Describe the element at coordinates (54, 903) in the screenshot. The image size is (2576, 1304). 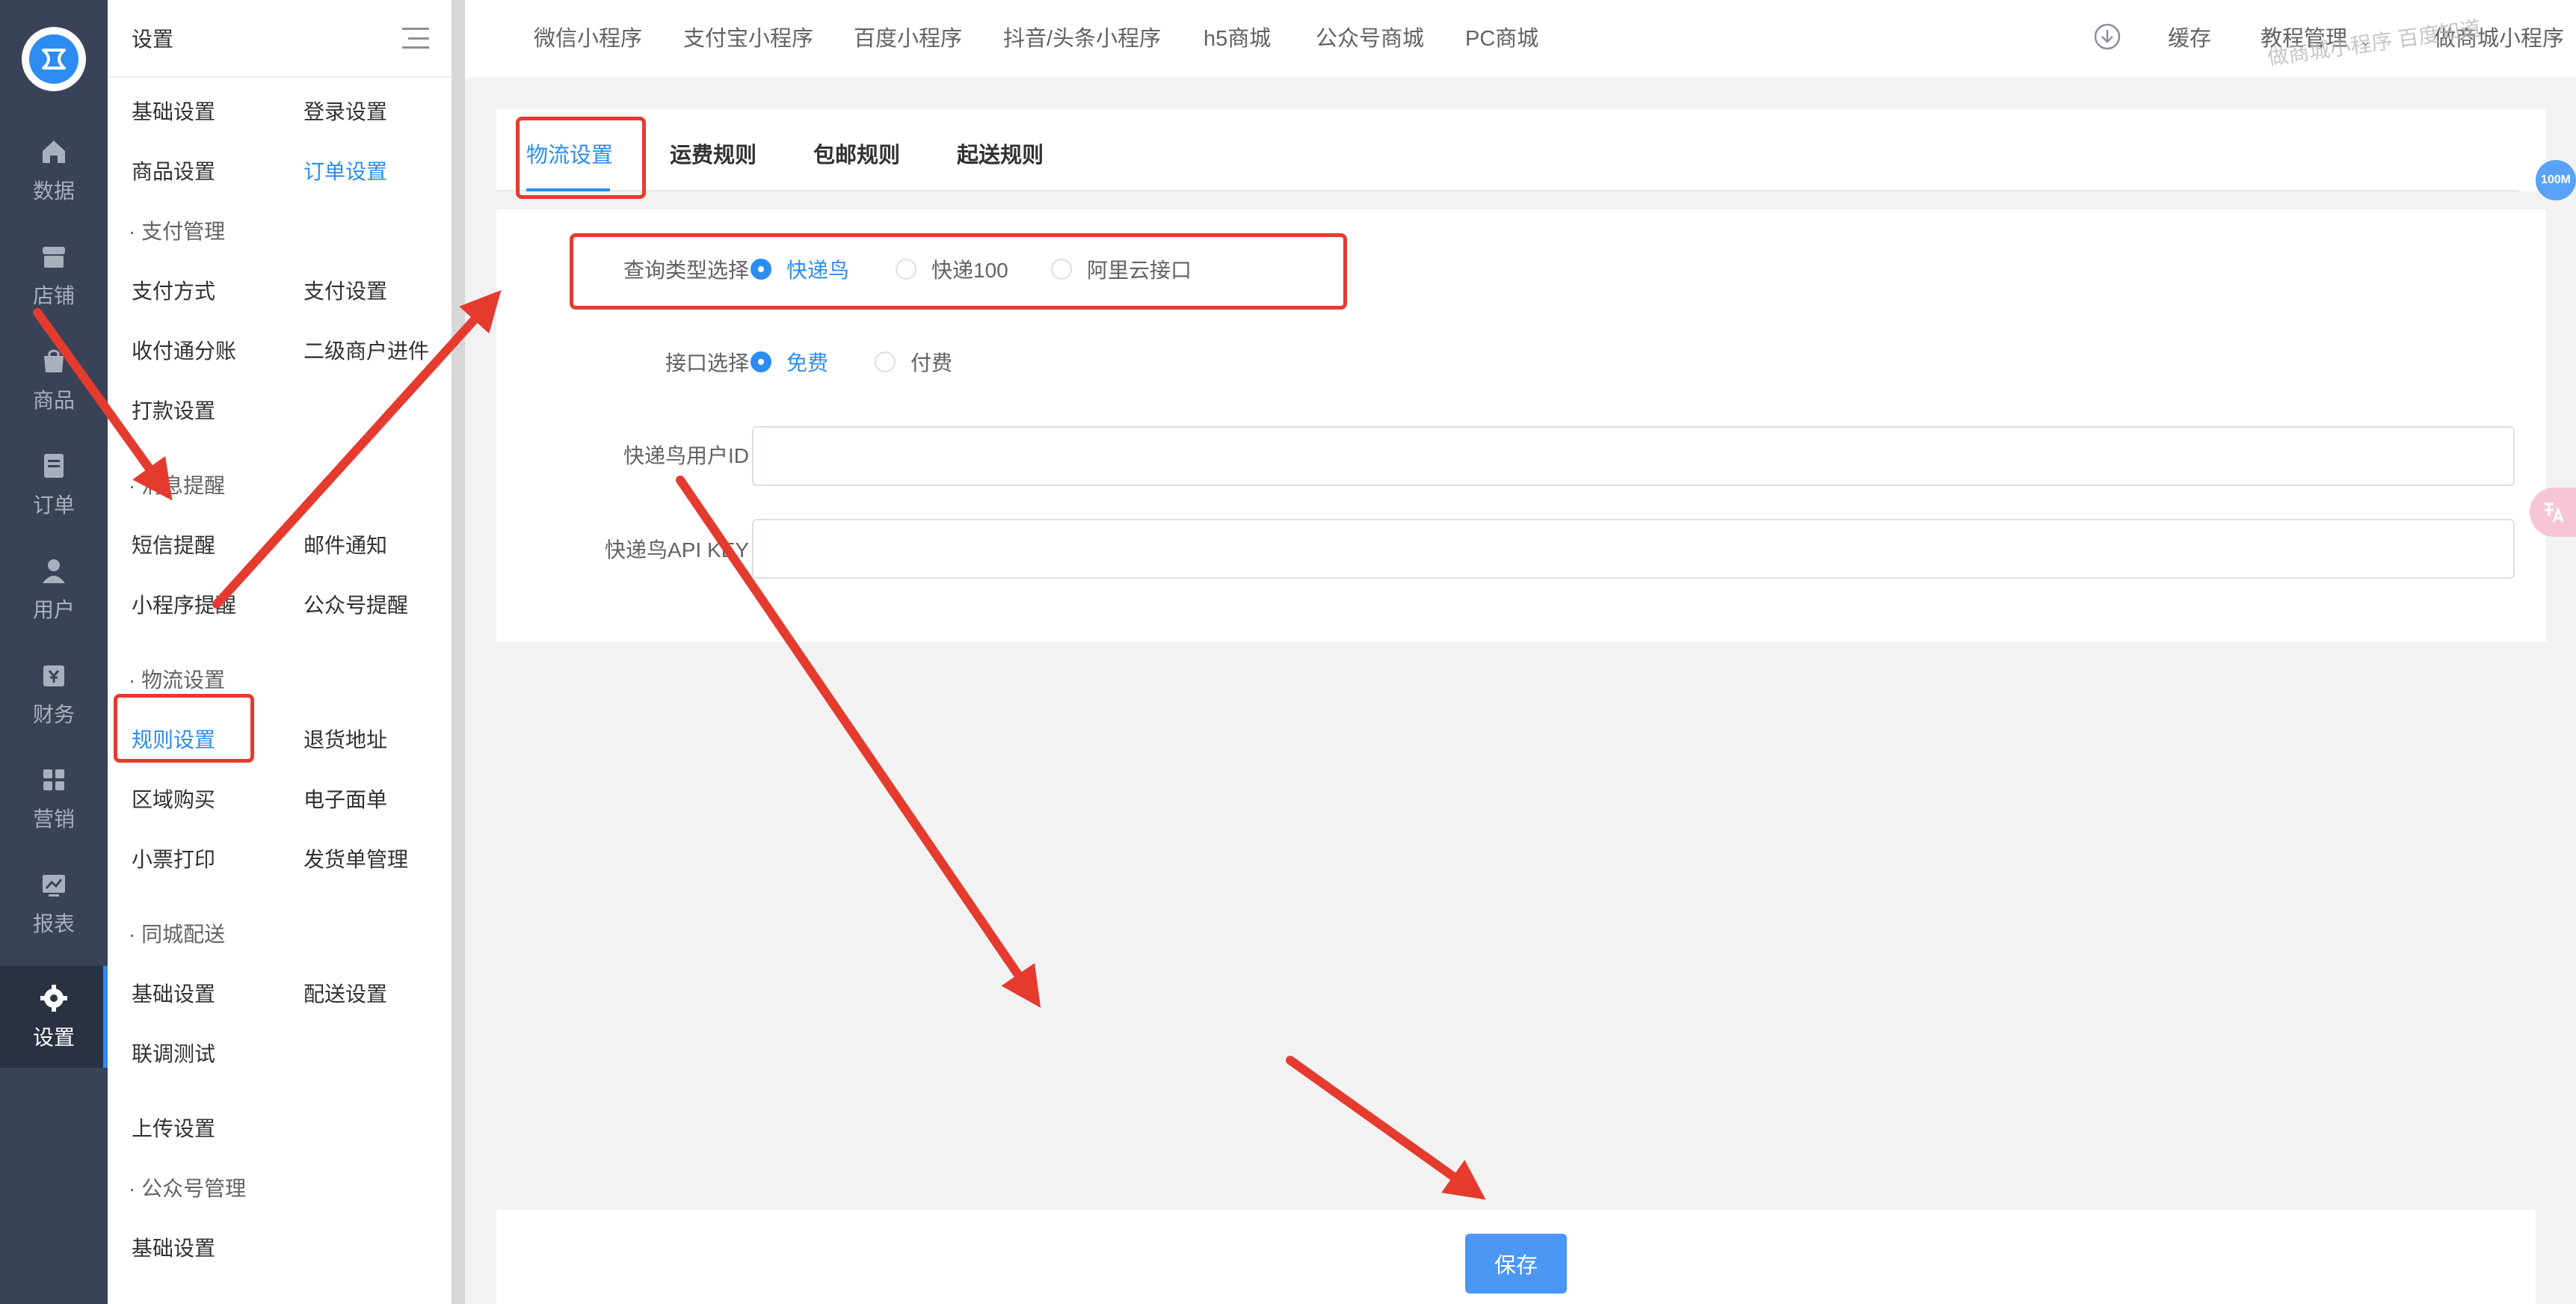
I see `rail-item-reports: 报表` at that location.